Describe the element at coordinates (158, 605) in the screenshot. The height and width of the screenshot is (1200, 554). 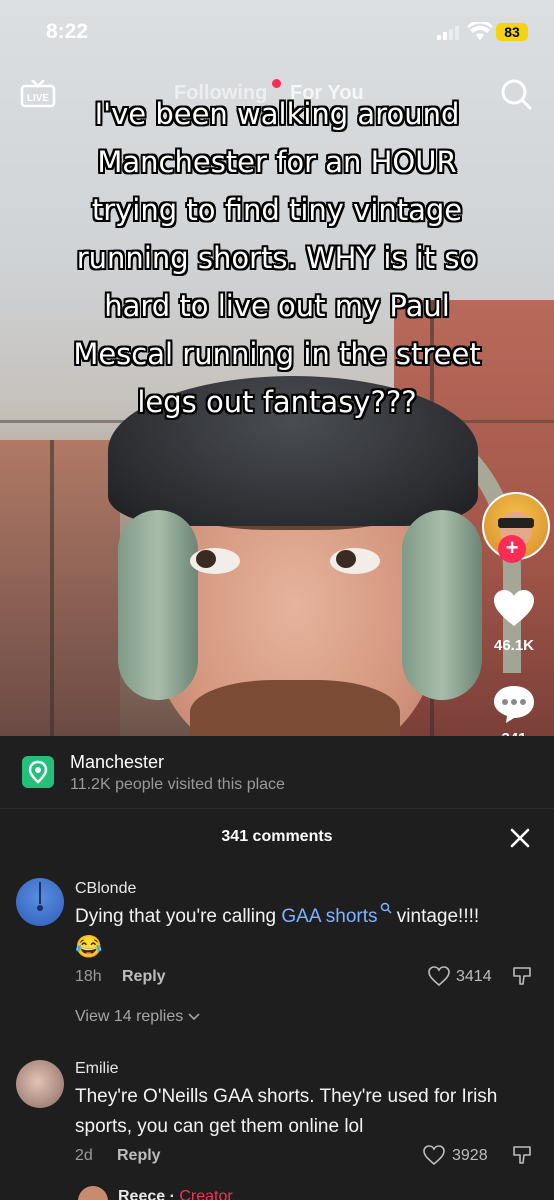
I see `headphone-left` at that location.